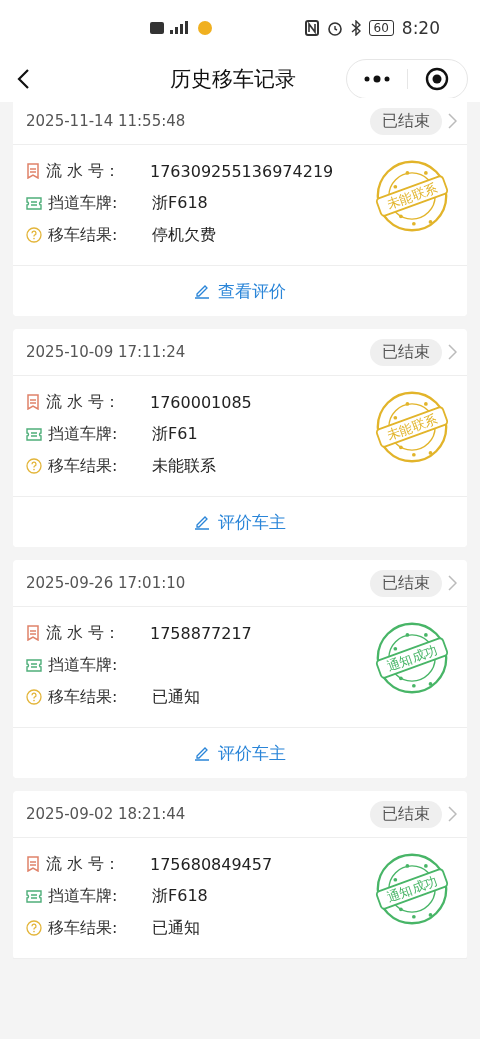 This screenshot has height=1039, width=480. Describe the element at coordinates (106, 814) in the screenshot. I see `record-time: 2025-09-02 18:21:44` at that location.